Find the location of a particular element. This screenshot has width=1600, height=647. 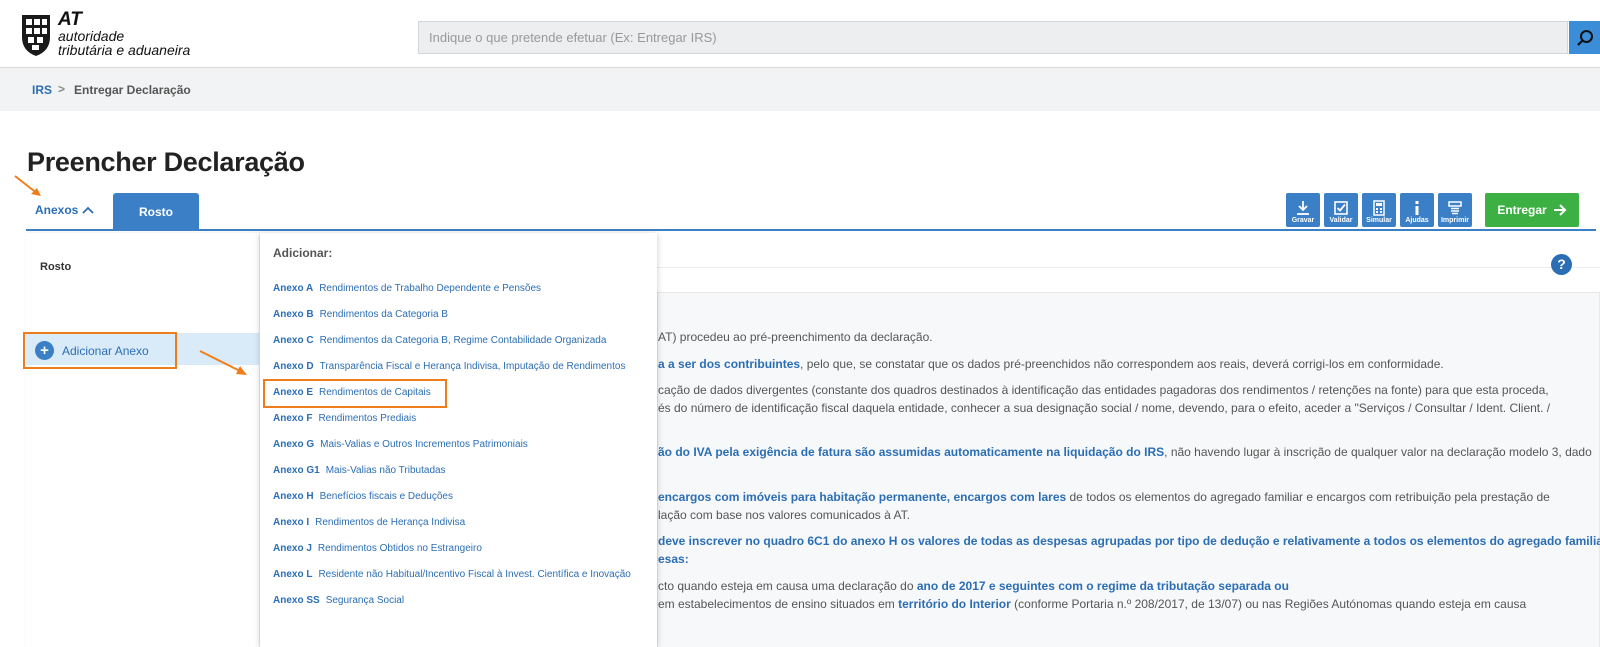

logo-wordmark: AT autoridade tributária e aduaneira is located at coordinates (124, 33).